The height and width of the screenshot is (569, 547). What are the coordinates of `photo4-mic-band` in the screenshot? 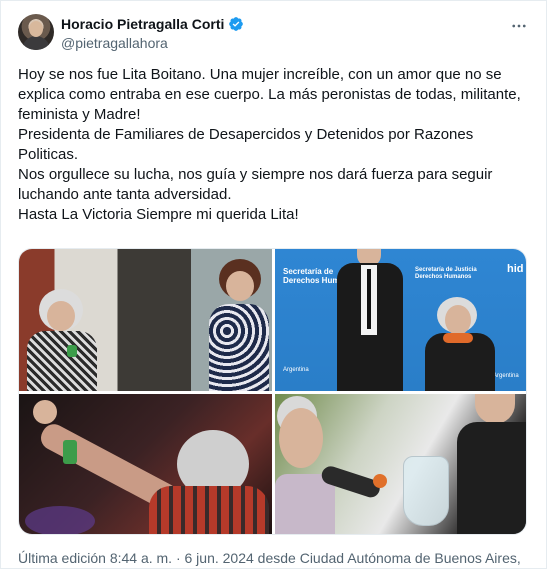 It's located at (380, 481).